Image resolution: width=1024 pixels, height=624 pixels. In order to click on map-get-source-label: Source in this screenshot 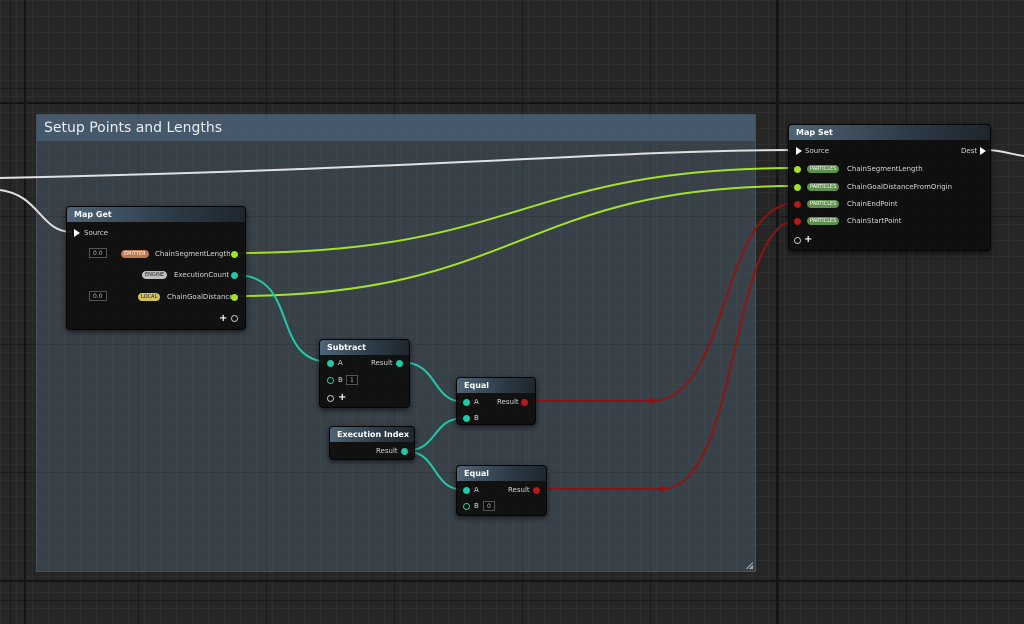, I will do `click(96, 233)`.